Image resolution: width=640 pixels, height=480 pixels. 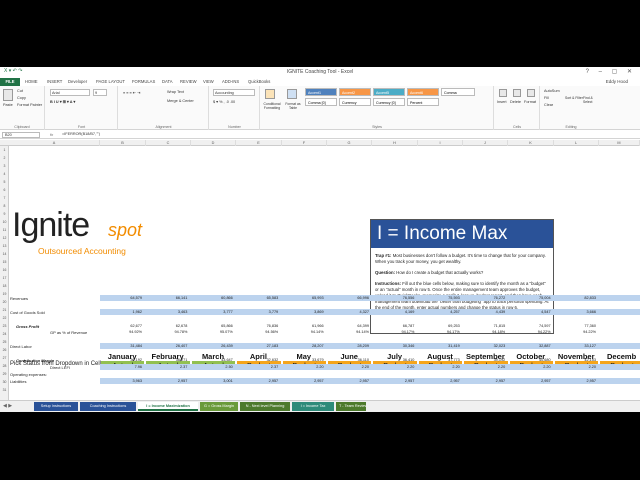 What do you see at coordinates (349, 312) in the screenshot?
I see `table-cell: 4,327` at bounding box center [349, 312].